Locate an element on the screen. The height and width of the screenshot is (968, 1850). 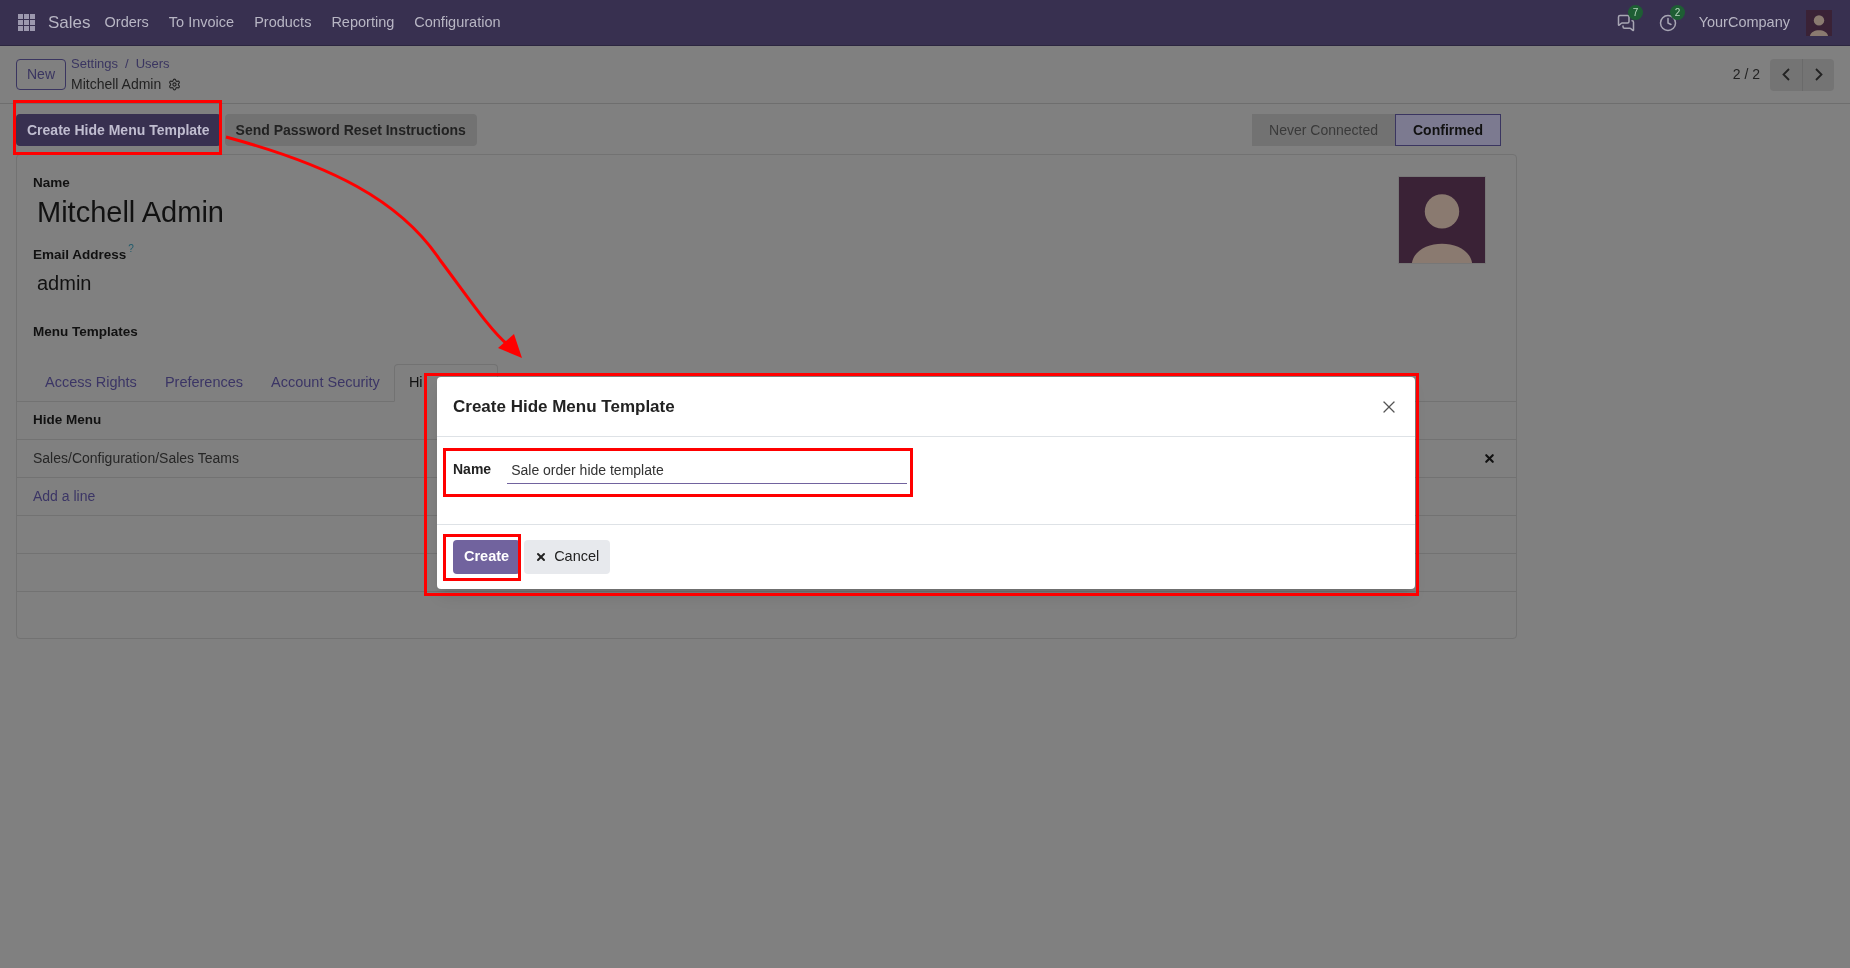
email-value: admin is located at coordinates (65, 283).